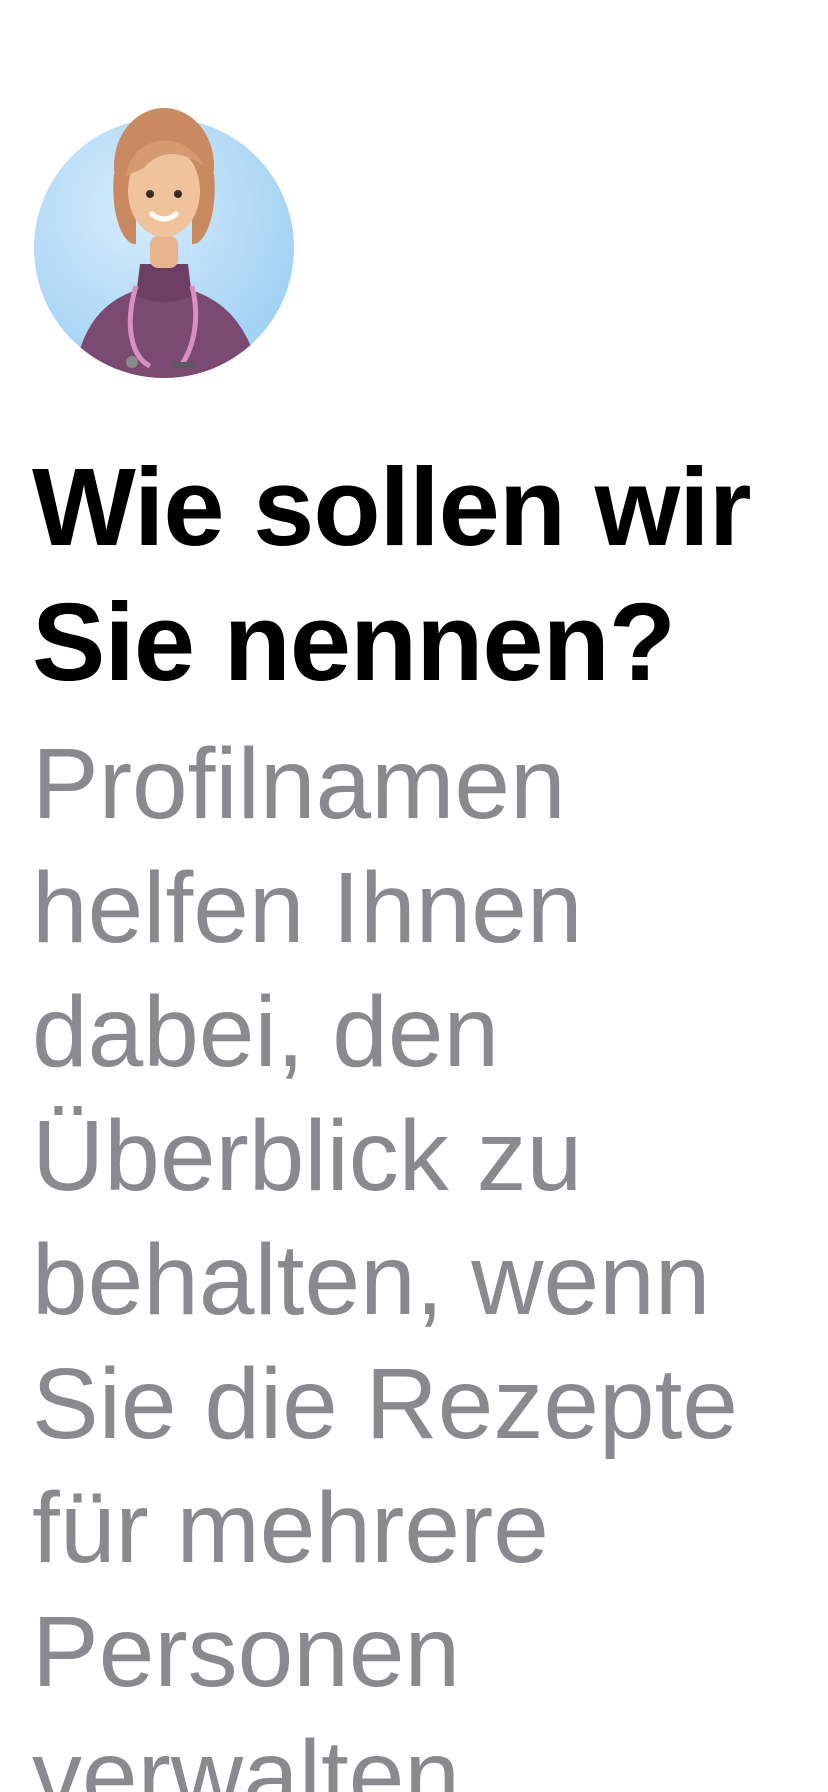 The height and width of the screenshot is (1792, 828). Describe the element at coordinates (422, 575) in the screenshot. I see `page-title: Wie sollen wir Sie nennen?` at that location.